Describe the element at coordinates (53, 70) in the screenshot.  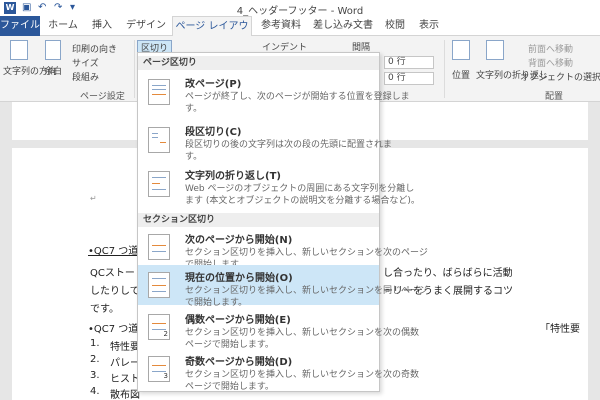
I see `margins-button: 余白` at that location.